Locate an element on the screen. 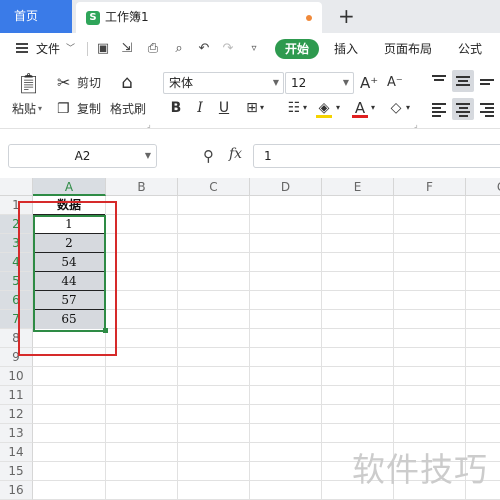 This screenshot has width=500, height=500. menu-row: 文件 ﹀ ▣ ⇲ ⎙ ⌕ ↶ ↷ ▿ 开始 插入 页面布局 公式 is located at coordinates (250, 49).